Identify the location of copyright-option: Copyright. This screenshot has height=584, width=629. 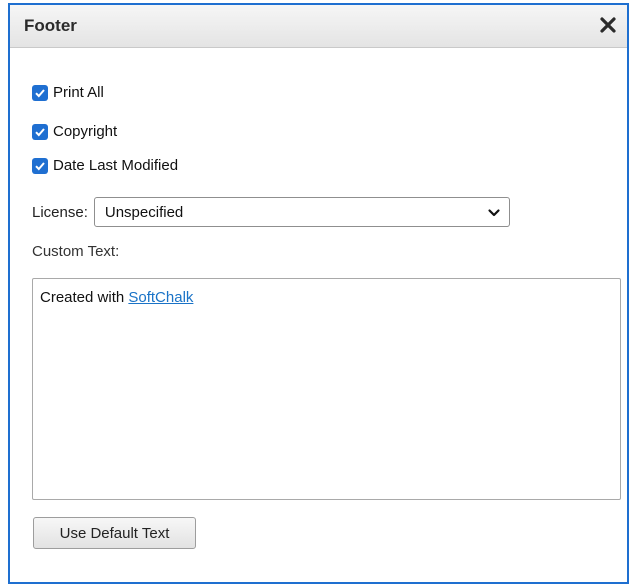
(74, 132).